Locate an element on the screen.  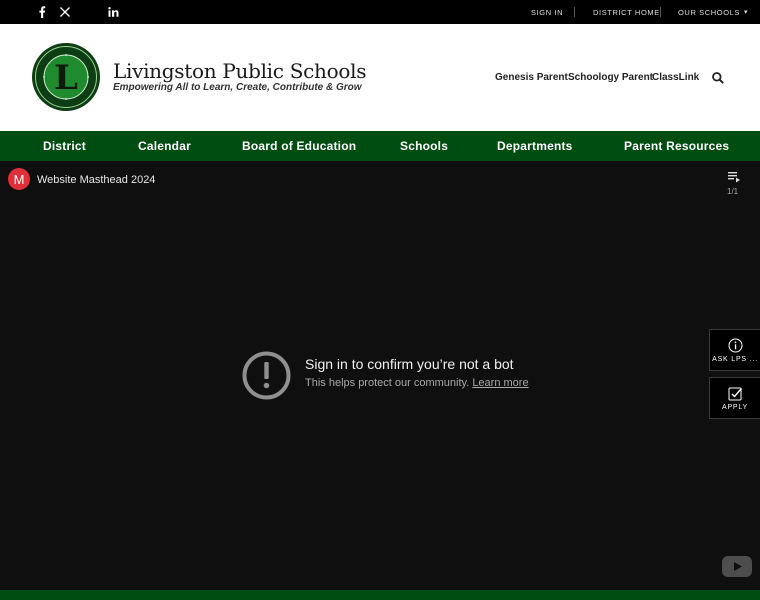
channel-avatar: M is located at coordinates (19, 179).